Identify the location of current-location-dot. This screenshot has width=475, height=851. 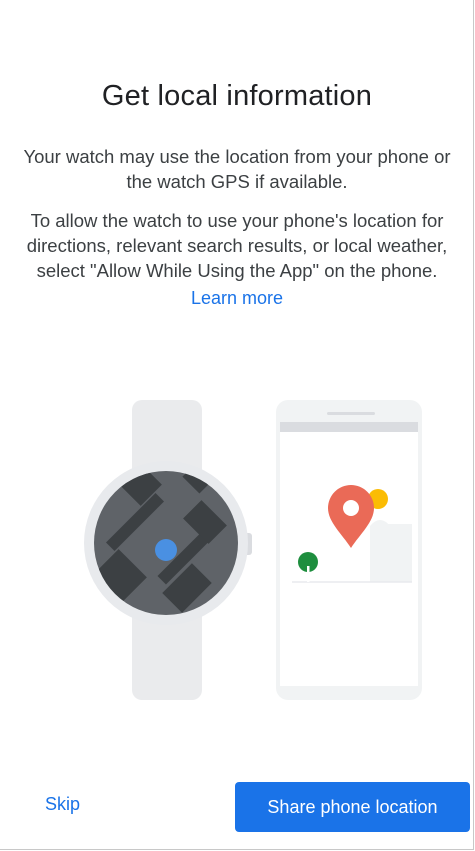
(166, 550).